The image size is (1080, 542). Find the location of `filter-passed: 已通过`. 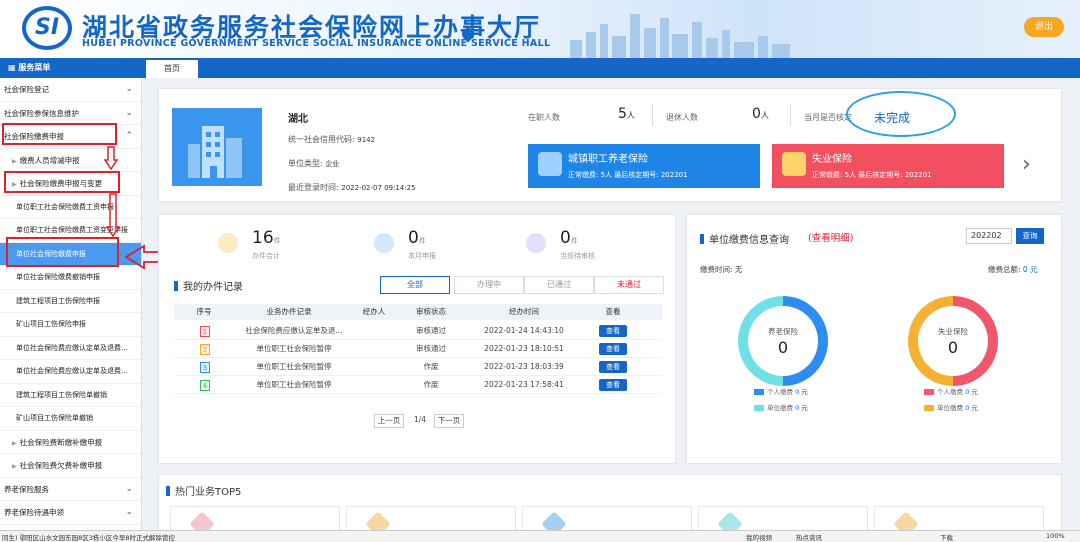

filter-passed: 已通过 is located at coordinates (559, 285).